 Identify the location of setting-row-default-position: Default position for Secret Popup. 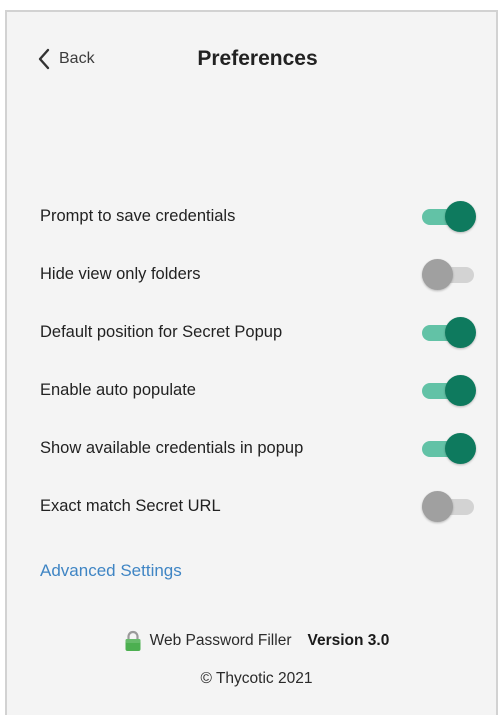
(258, 332).